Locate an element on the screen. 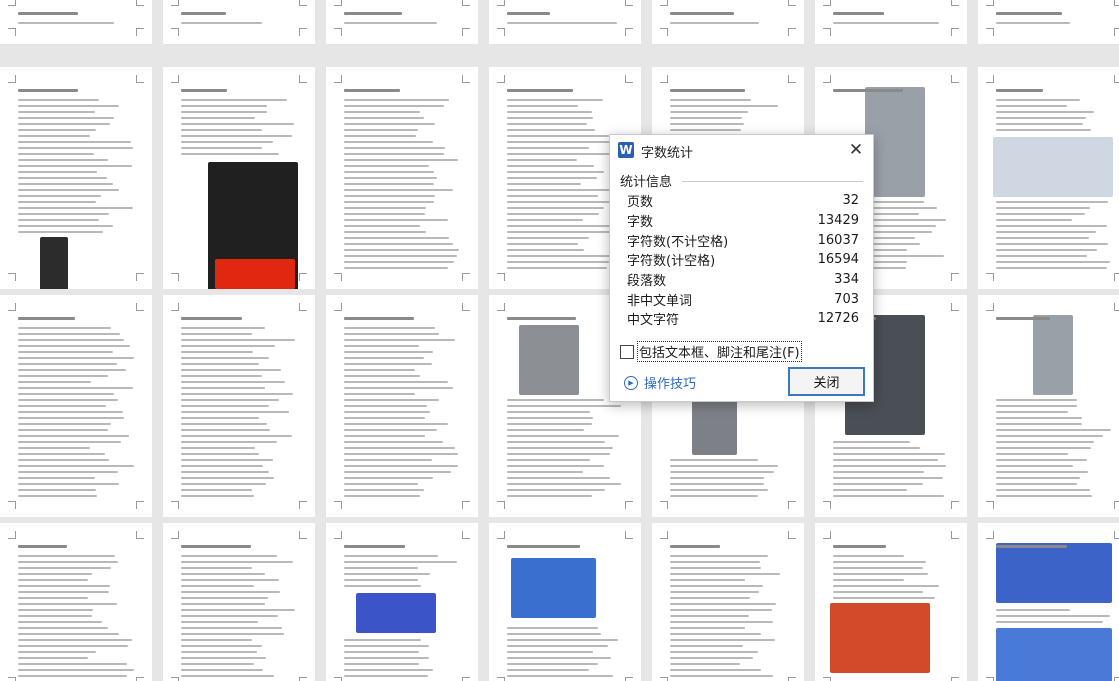  include-textboxes-option: 包括文本框、脚注和尾注(F) is located at coordinates (711, 351).